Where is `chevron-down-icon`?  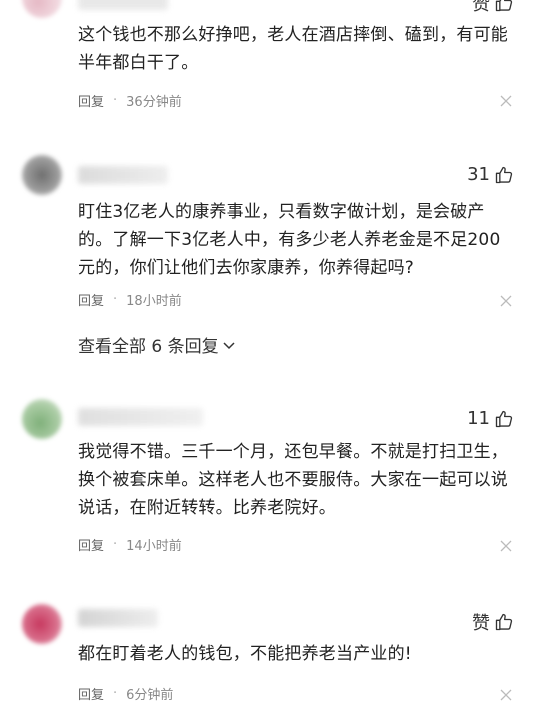 chevron-down-icon is located at coordinates (229, 345).